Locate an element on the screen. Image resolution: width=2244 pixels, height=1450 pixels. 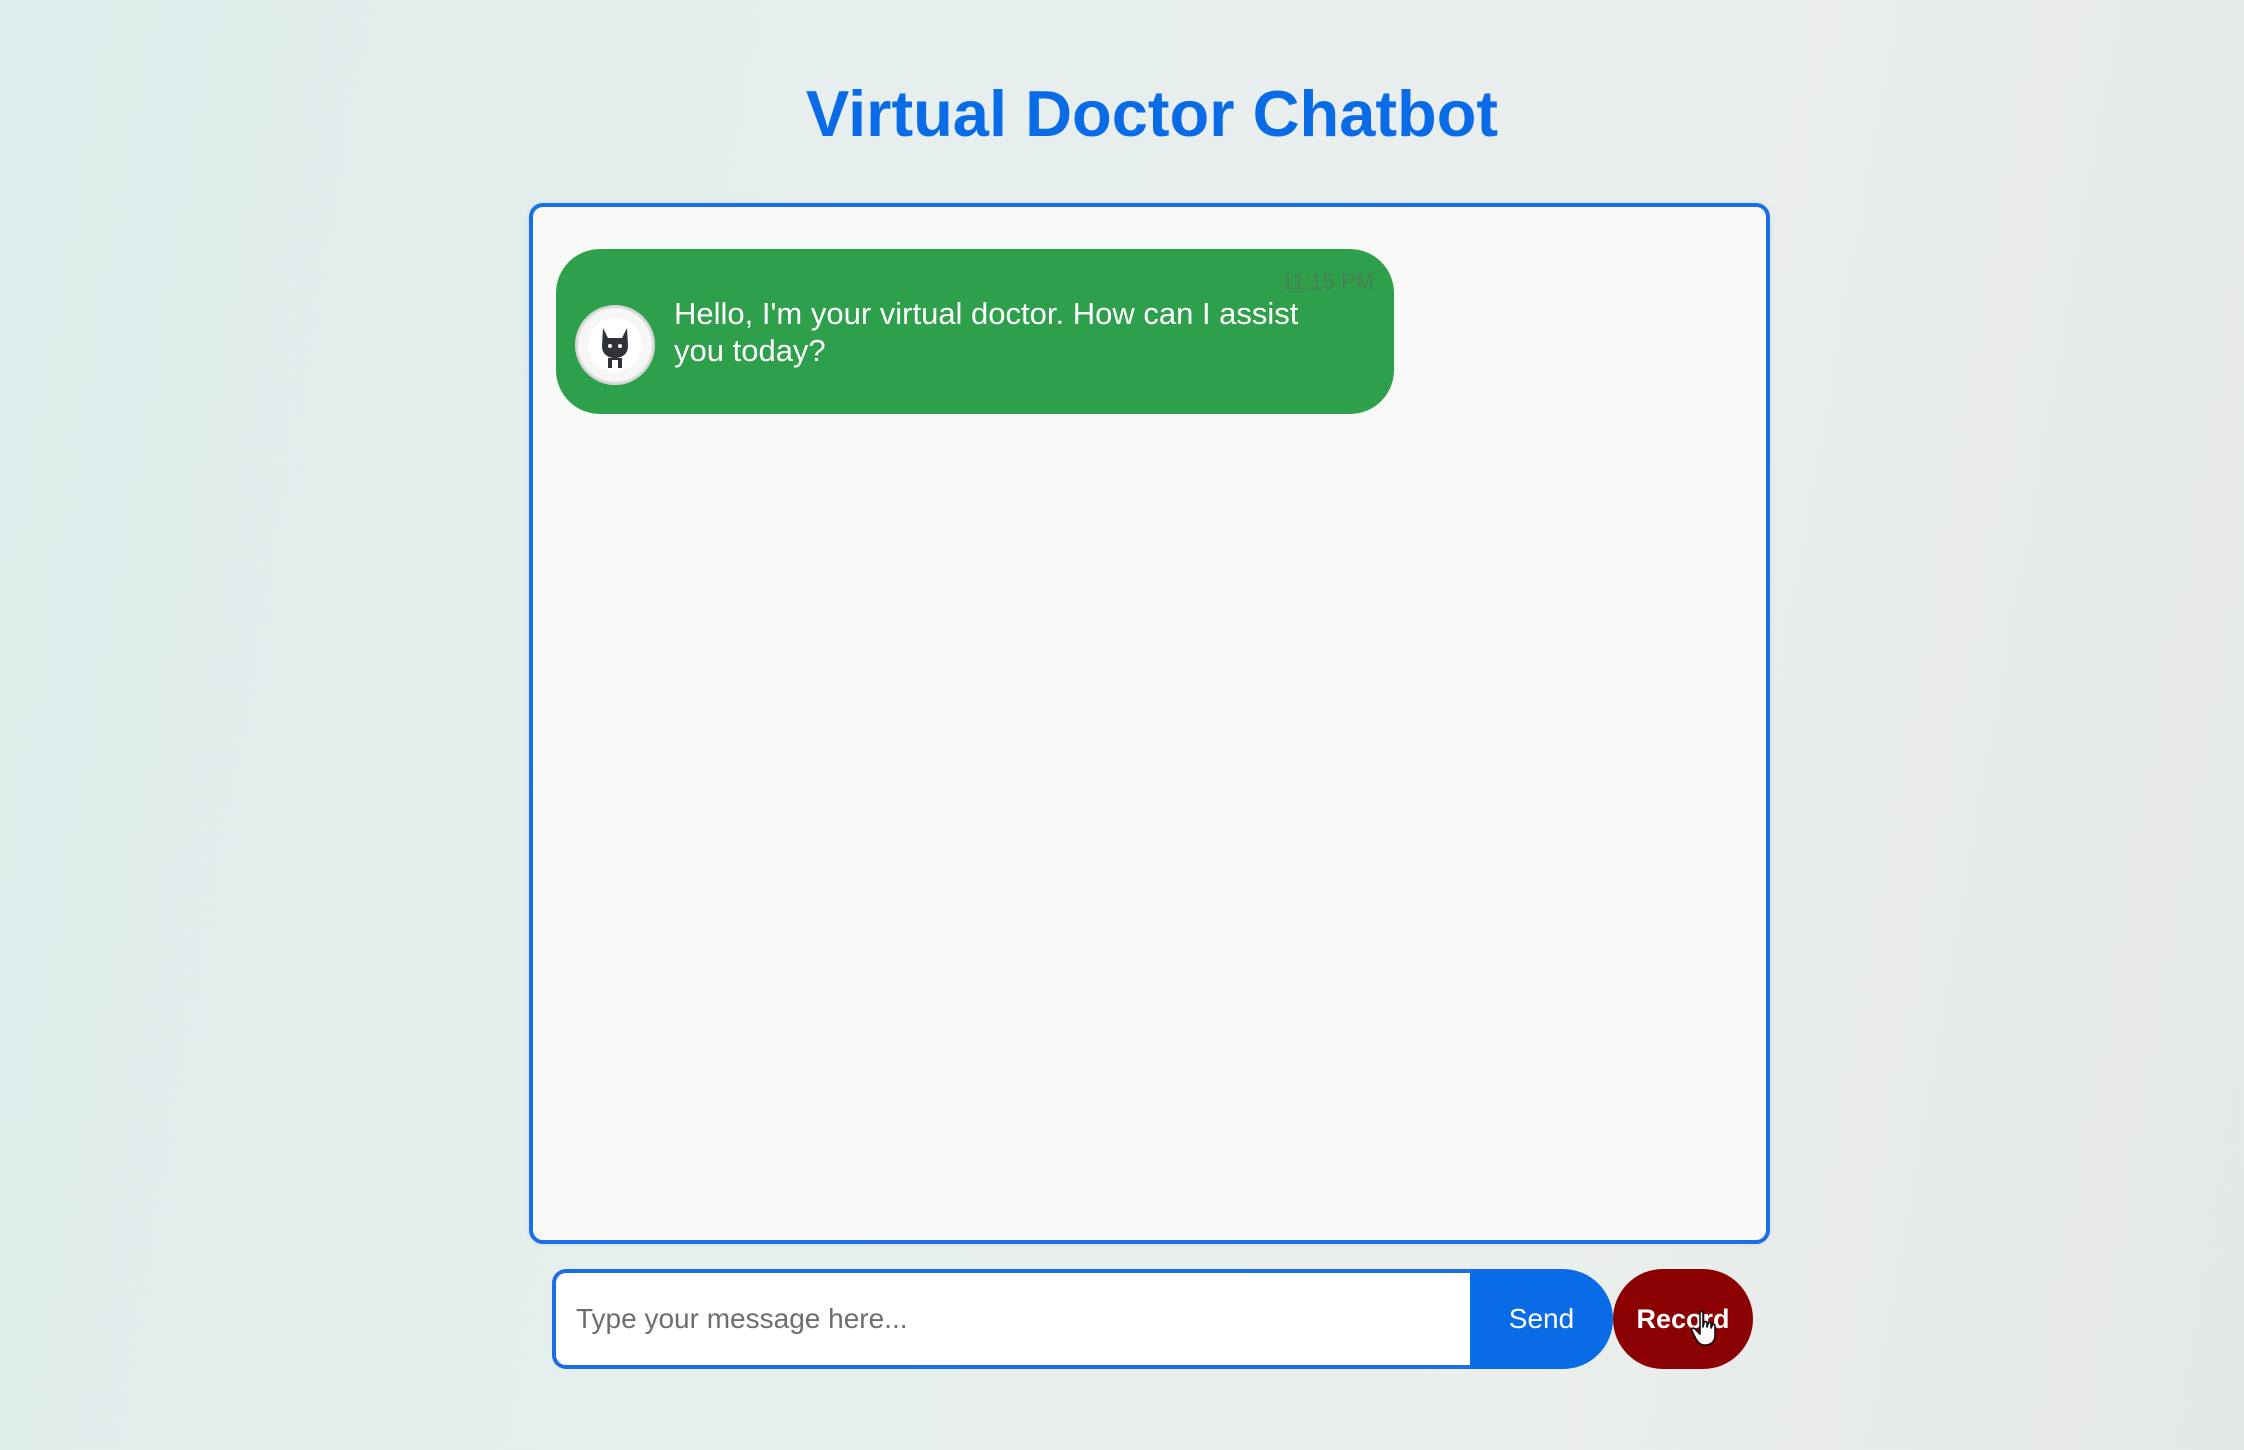
message-input is located at coordinates (1012, 1319).